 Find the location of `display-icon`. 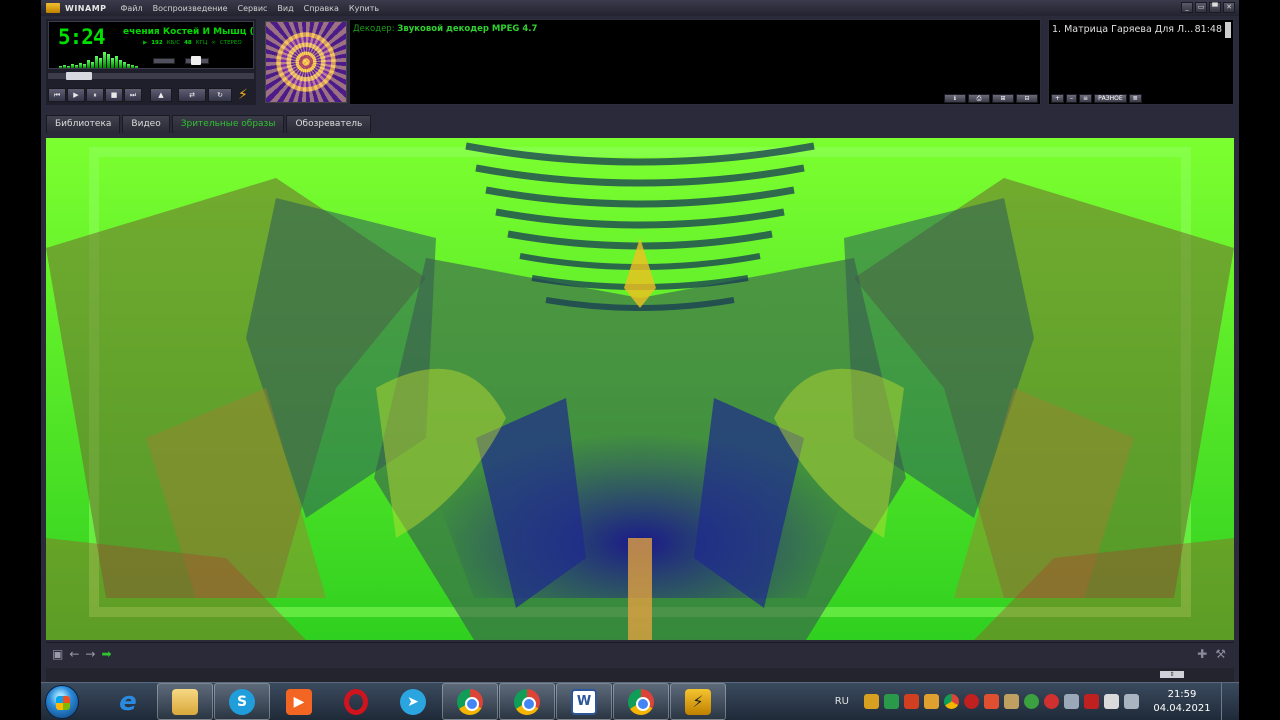

display-icon is located at coordinates (1111, 701).